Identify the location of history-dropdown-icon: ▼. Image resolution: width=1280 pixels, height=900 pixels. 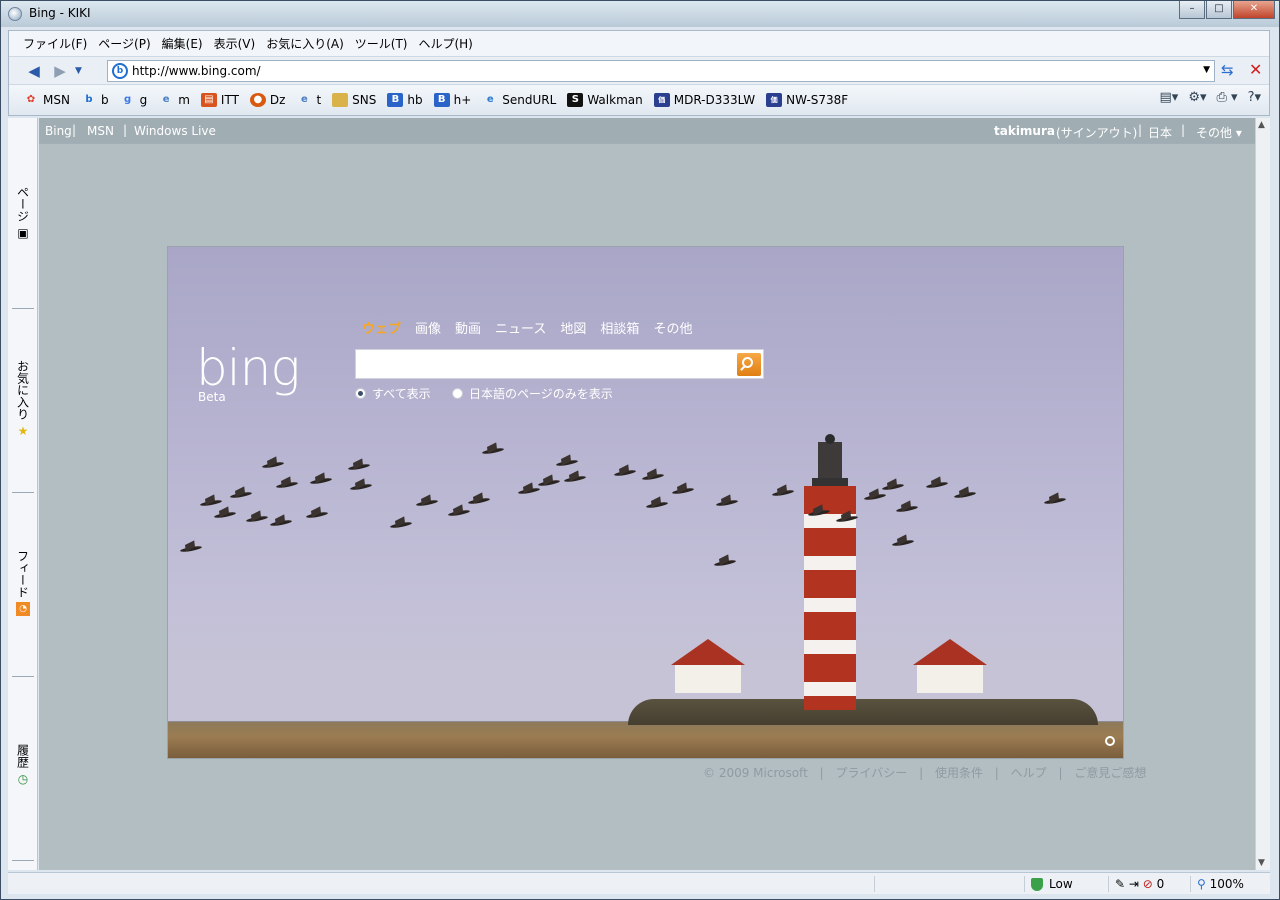
(82, 71).